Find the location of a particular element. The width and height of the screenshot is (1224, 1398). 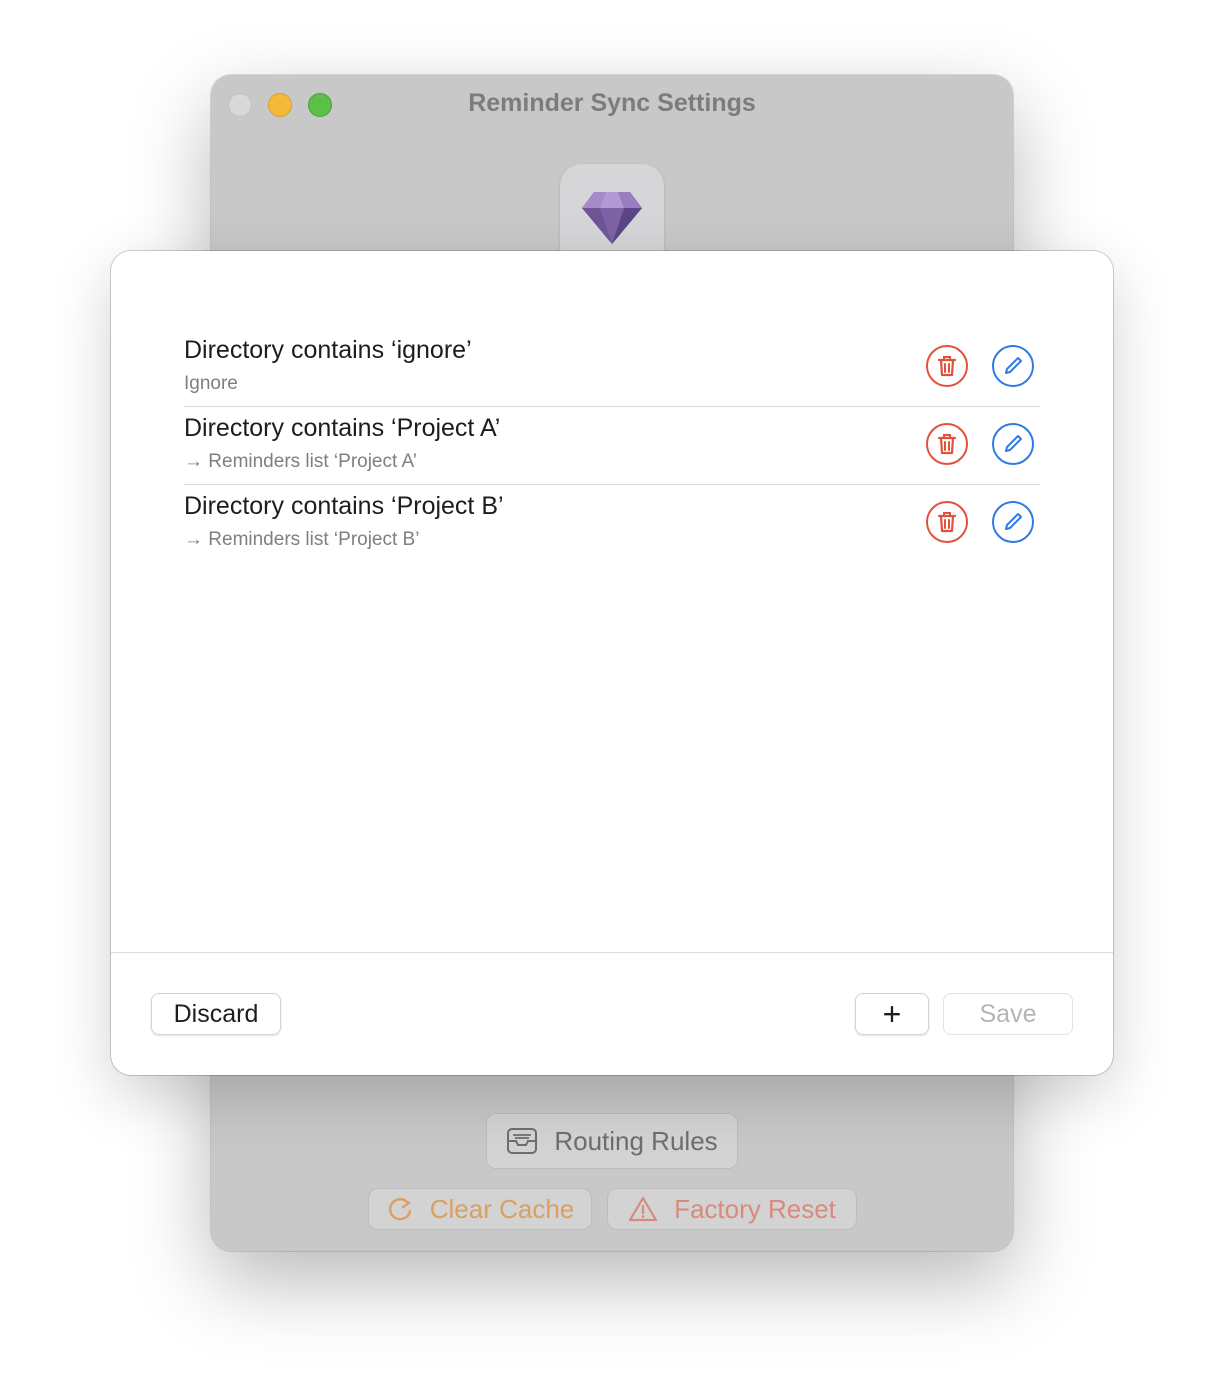

tray-icon is located at coordinates (522, 1141).